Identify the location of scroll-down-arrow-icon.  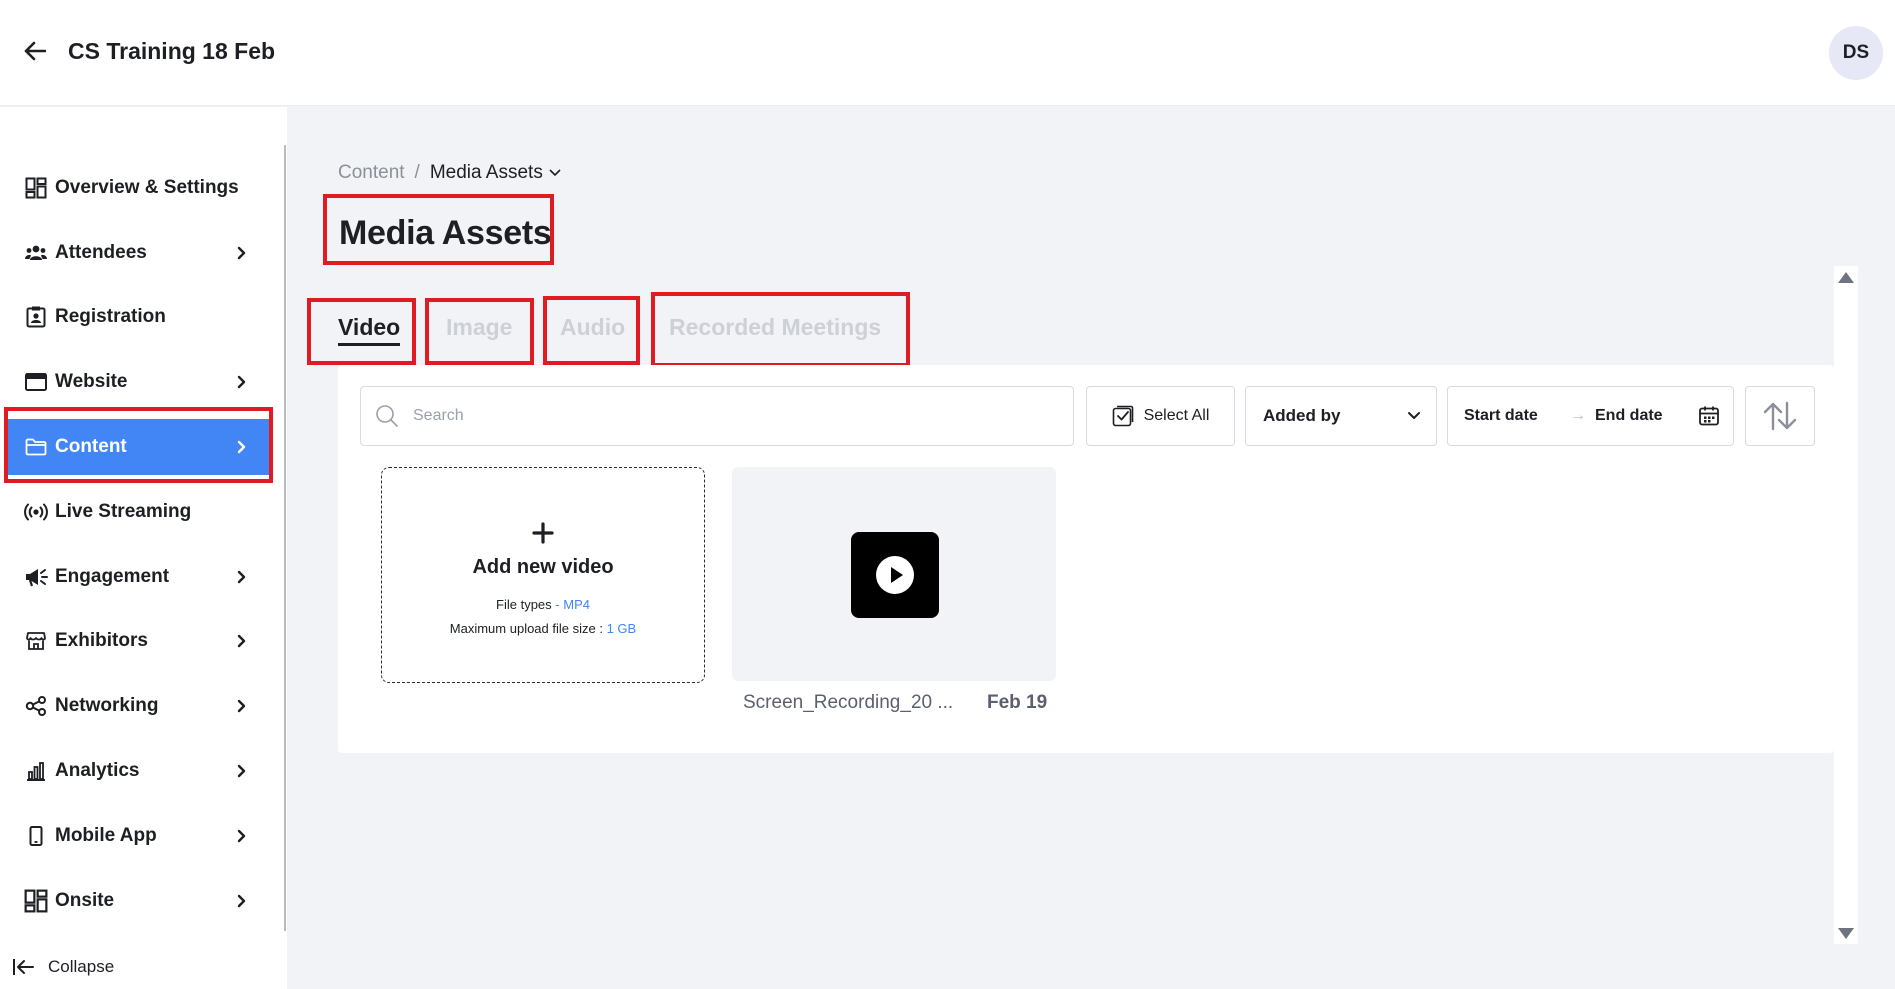
(1846, 933).